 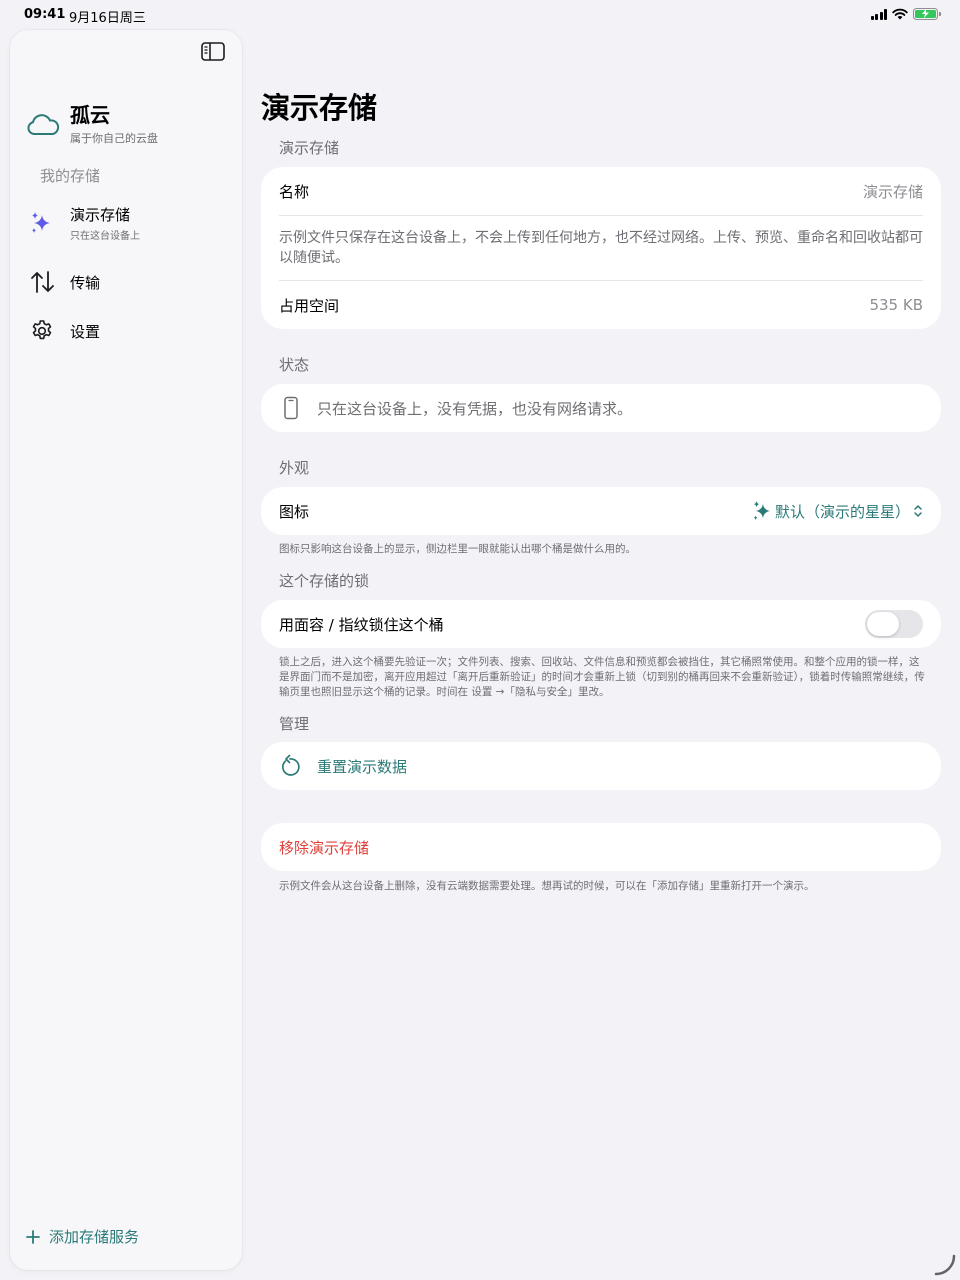 I want to click on appearance-footnote: 图标只影响这台设备上的显示，侧边栏里一眼就能认出哪个桶是做什么用的。, so click(x=457, y=549).